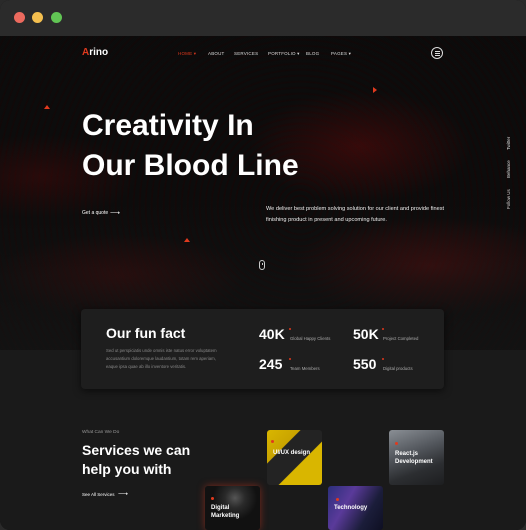  Describe the element at coordinates (437, 53) in the screenshot. I see `hamburger-menu-icon` at that location.